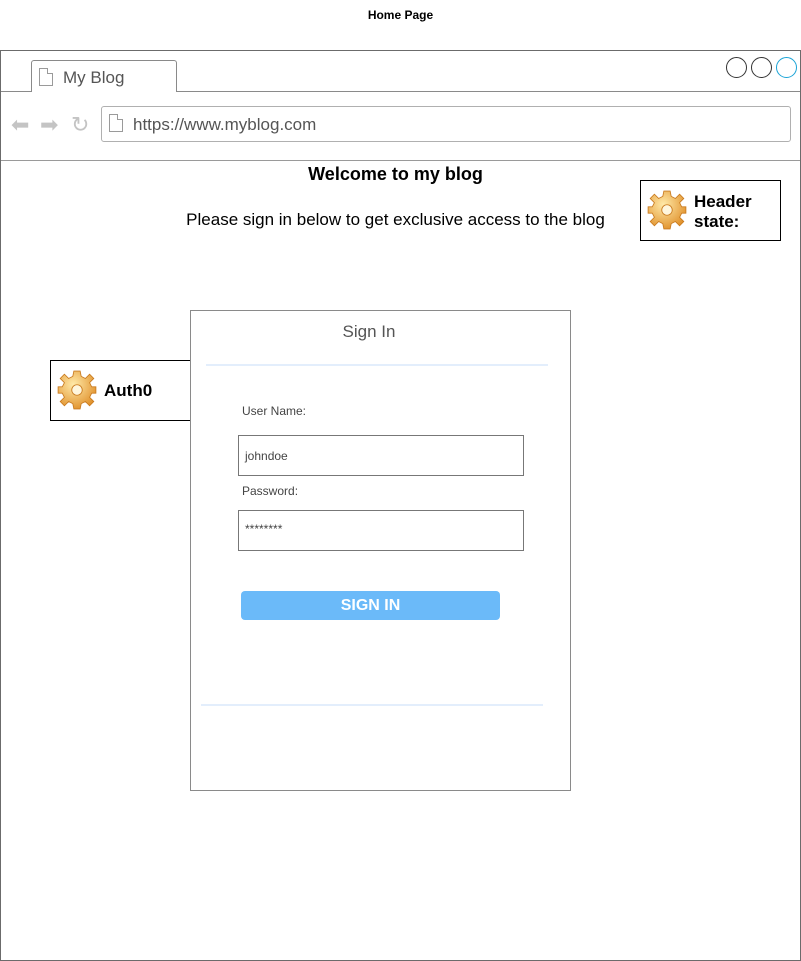 The image size is (801, 961). What do you see at coordinates (381, 455) in the screenshot?
I see `username-input: johndoe` at bounding box center [381, 455].